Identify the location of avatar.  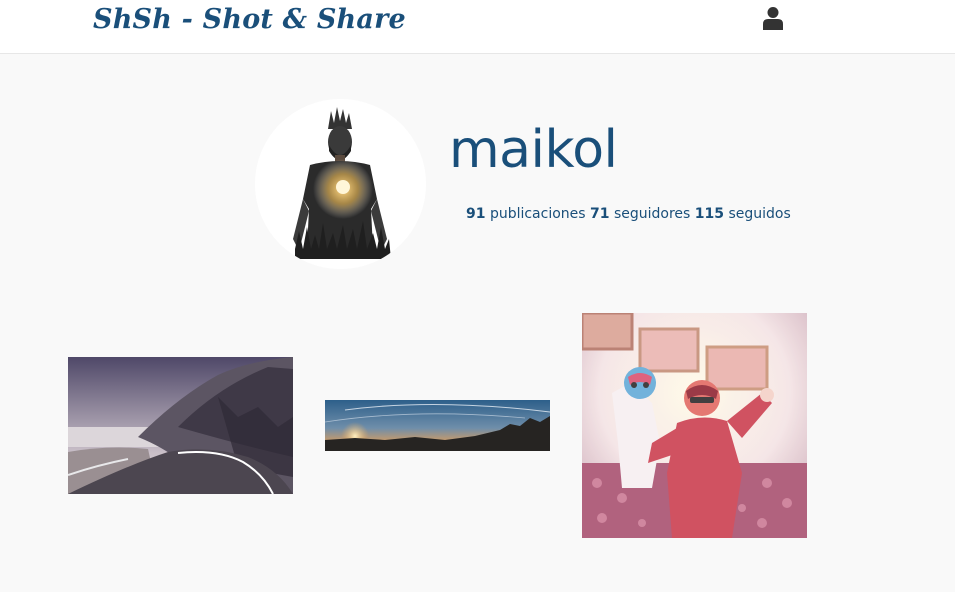
(340, 184).